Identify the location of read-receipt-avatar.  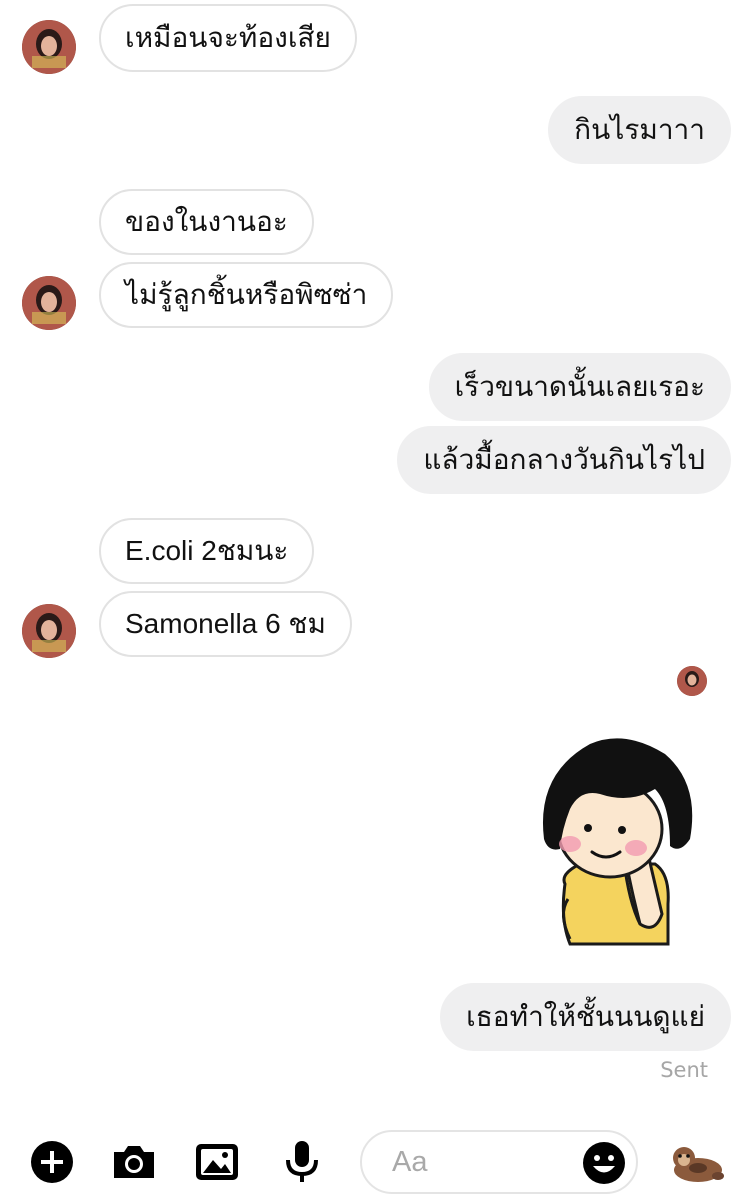
(692, 681).